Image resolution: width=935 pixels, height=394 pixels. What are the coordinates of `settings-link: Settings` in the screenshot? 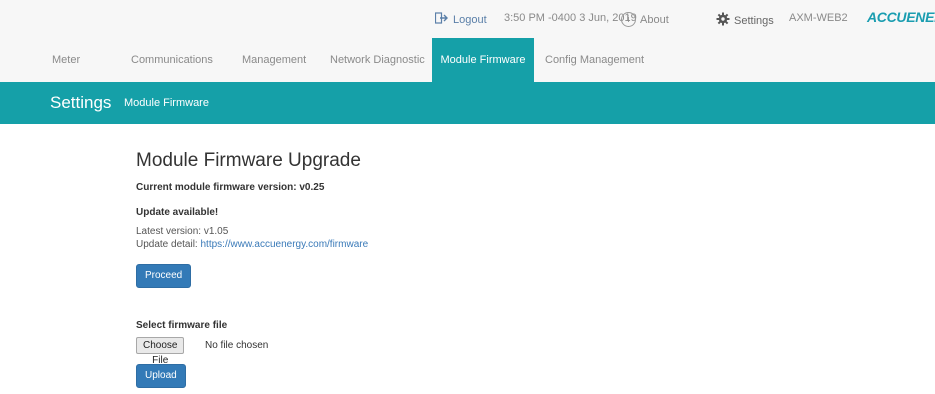 It's located at (745, 20).